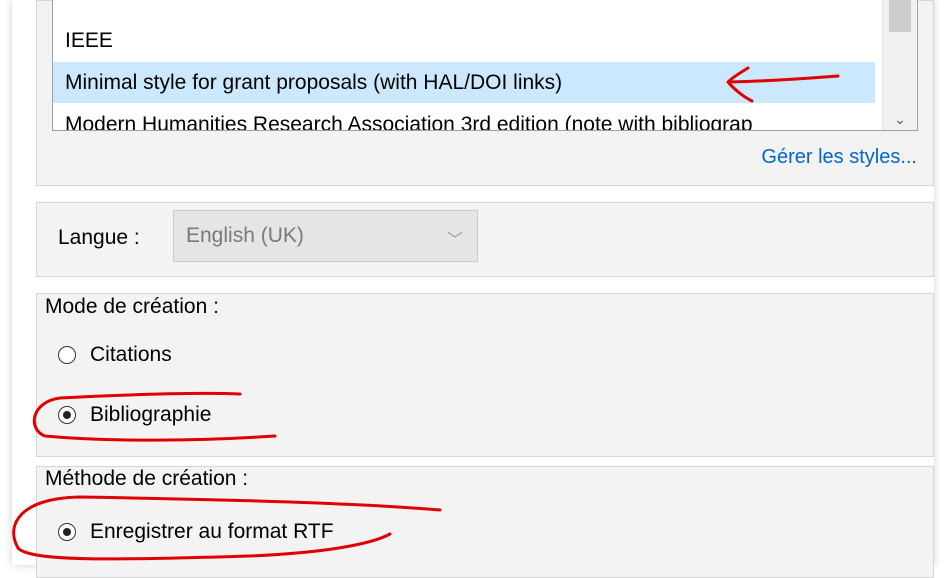  Describe the element at coordinates (136, 307) in the screenshot. I see `creation-mode-title: Mode de création :` at that location.